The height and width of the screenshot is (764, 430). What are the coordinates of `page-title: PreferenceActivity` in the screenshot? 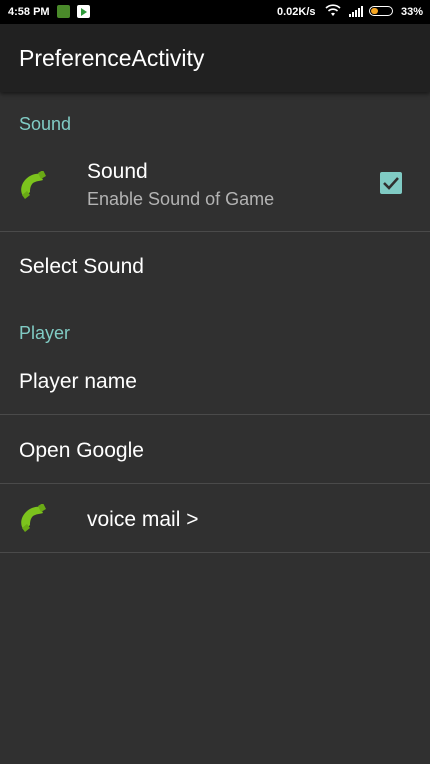 It's located at (112, 58).